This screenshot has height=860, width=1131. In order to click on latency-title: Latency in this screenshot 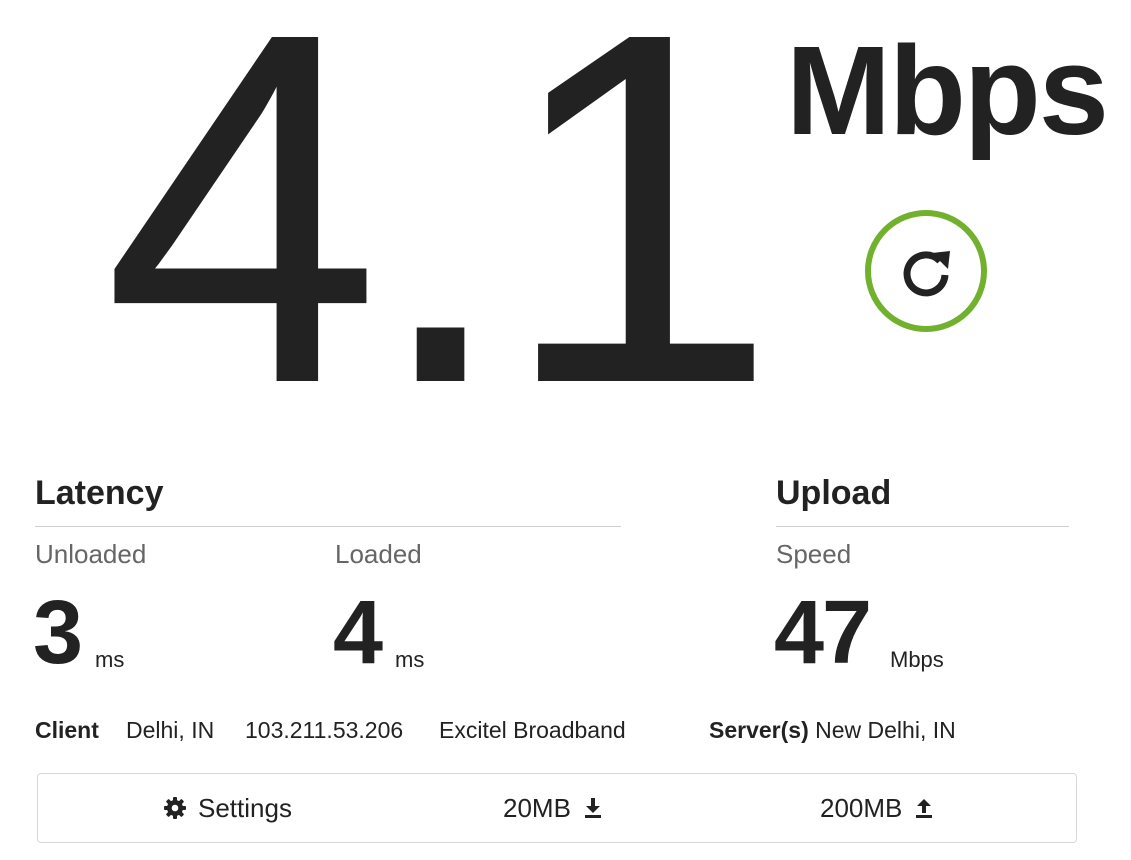, I will do `click(99, 493)`.